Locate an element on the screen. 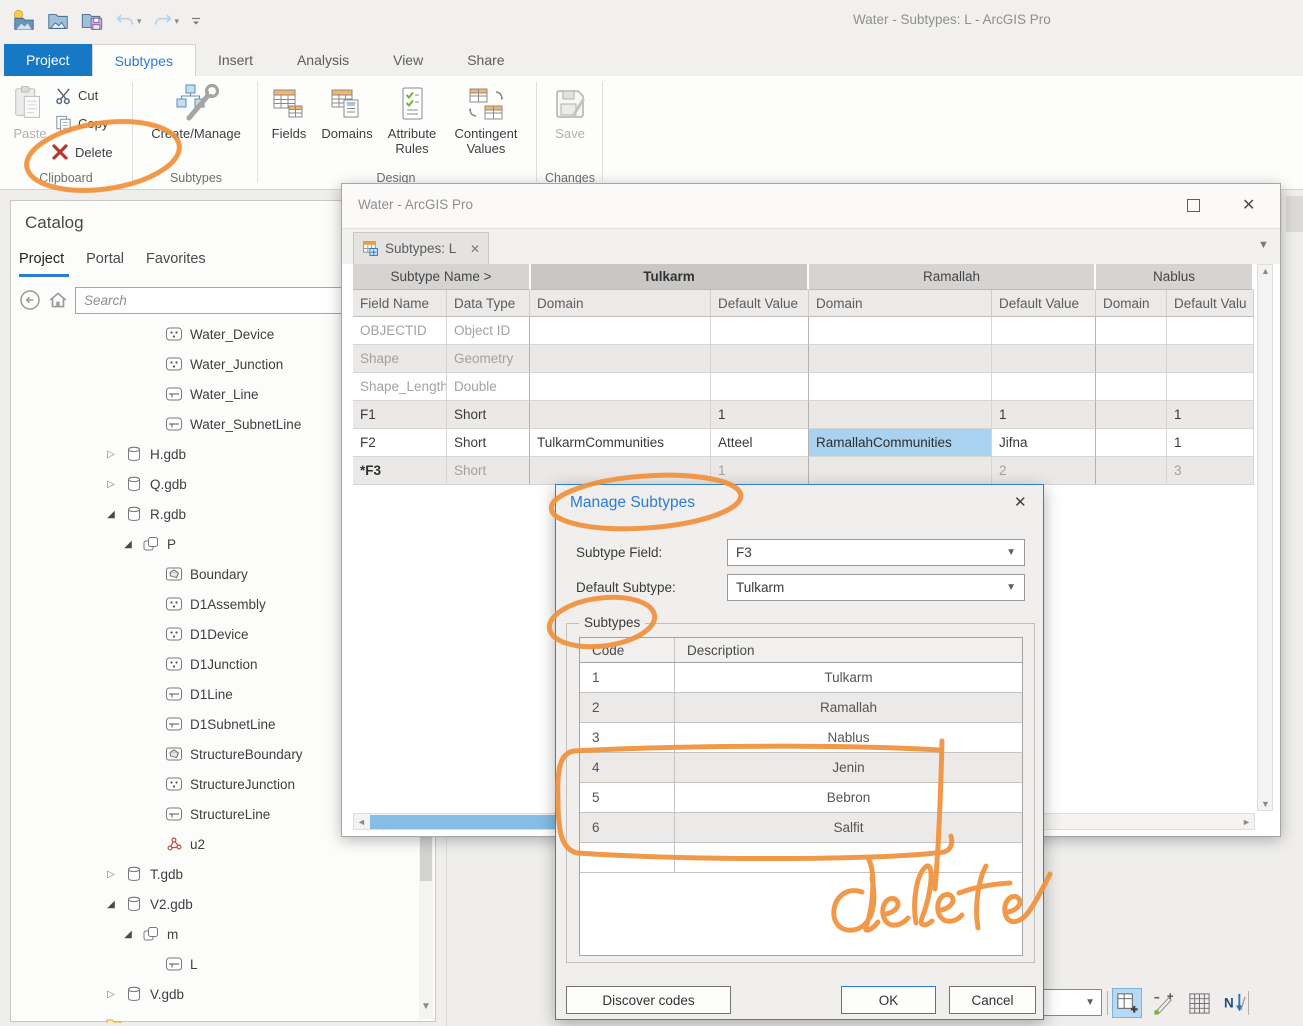  column-header: Data Type is located at coordinates (488, 303).